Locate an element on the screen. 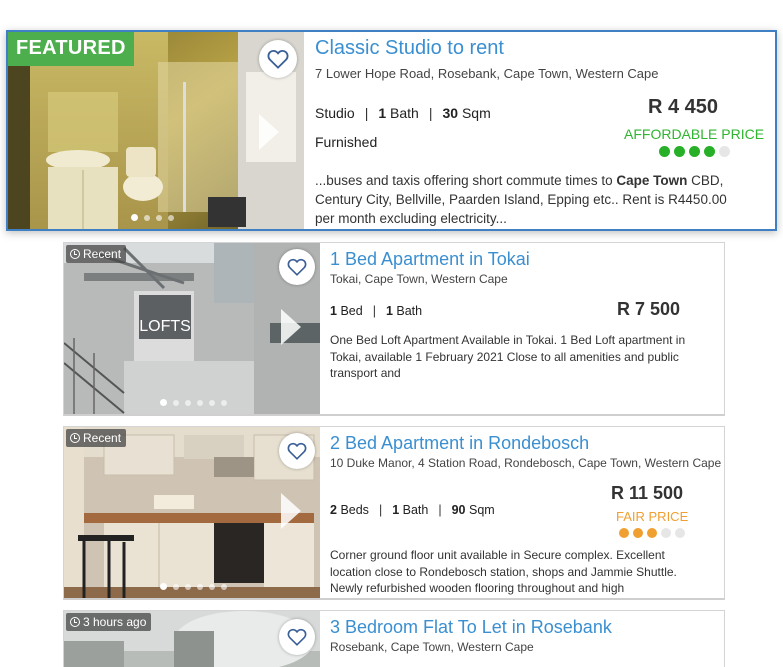 The image size is (783, 667). listing-photo: 3 hours ago is located at coordinates (192, 639).